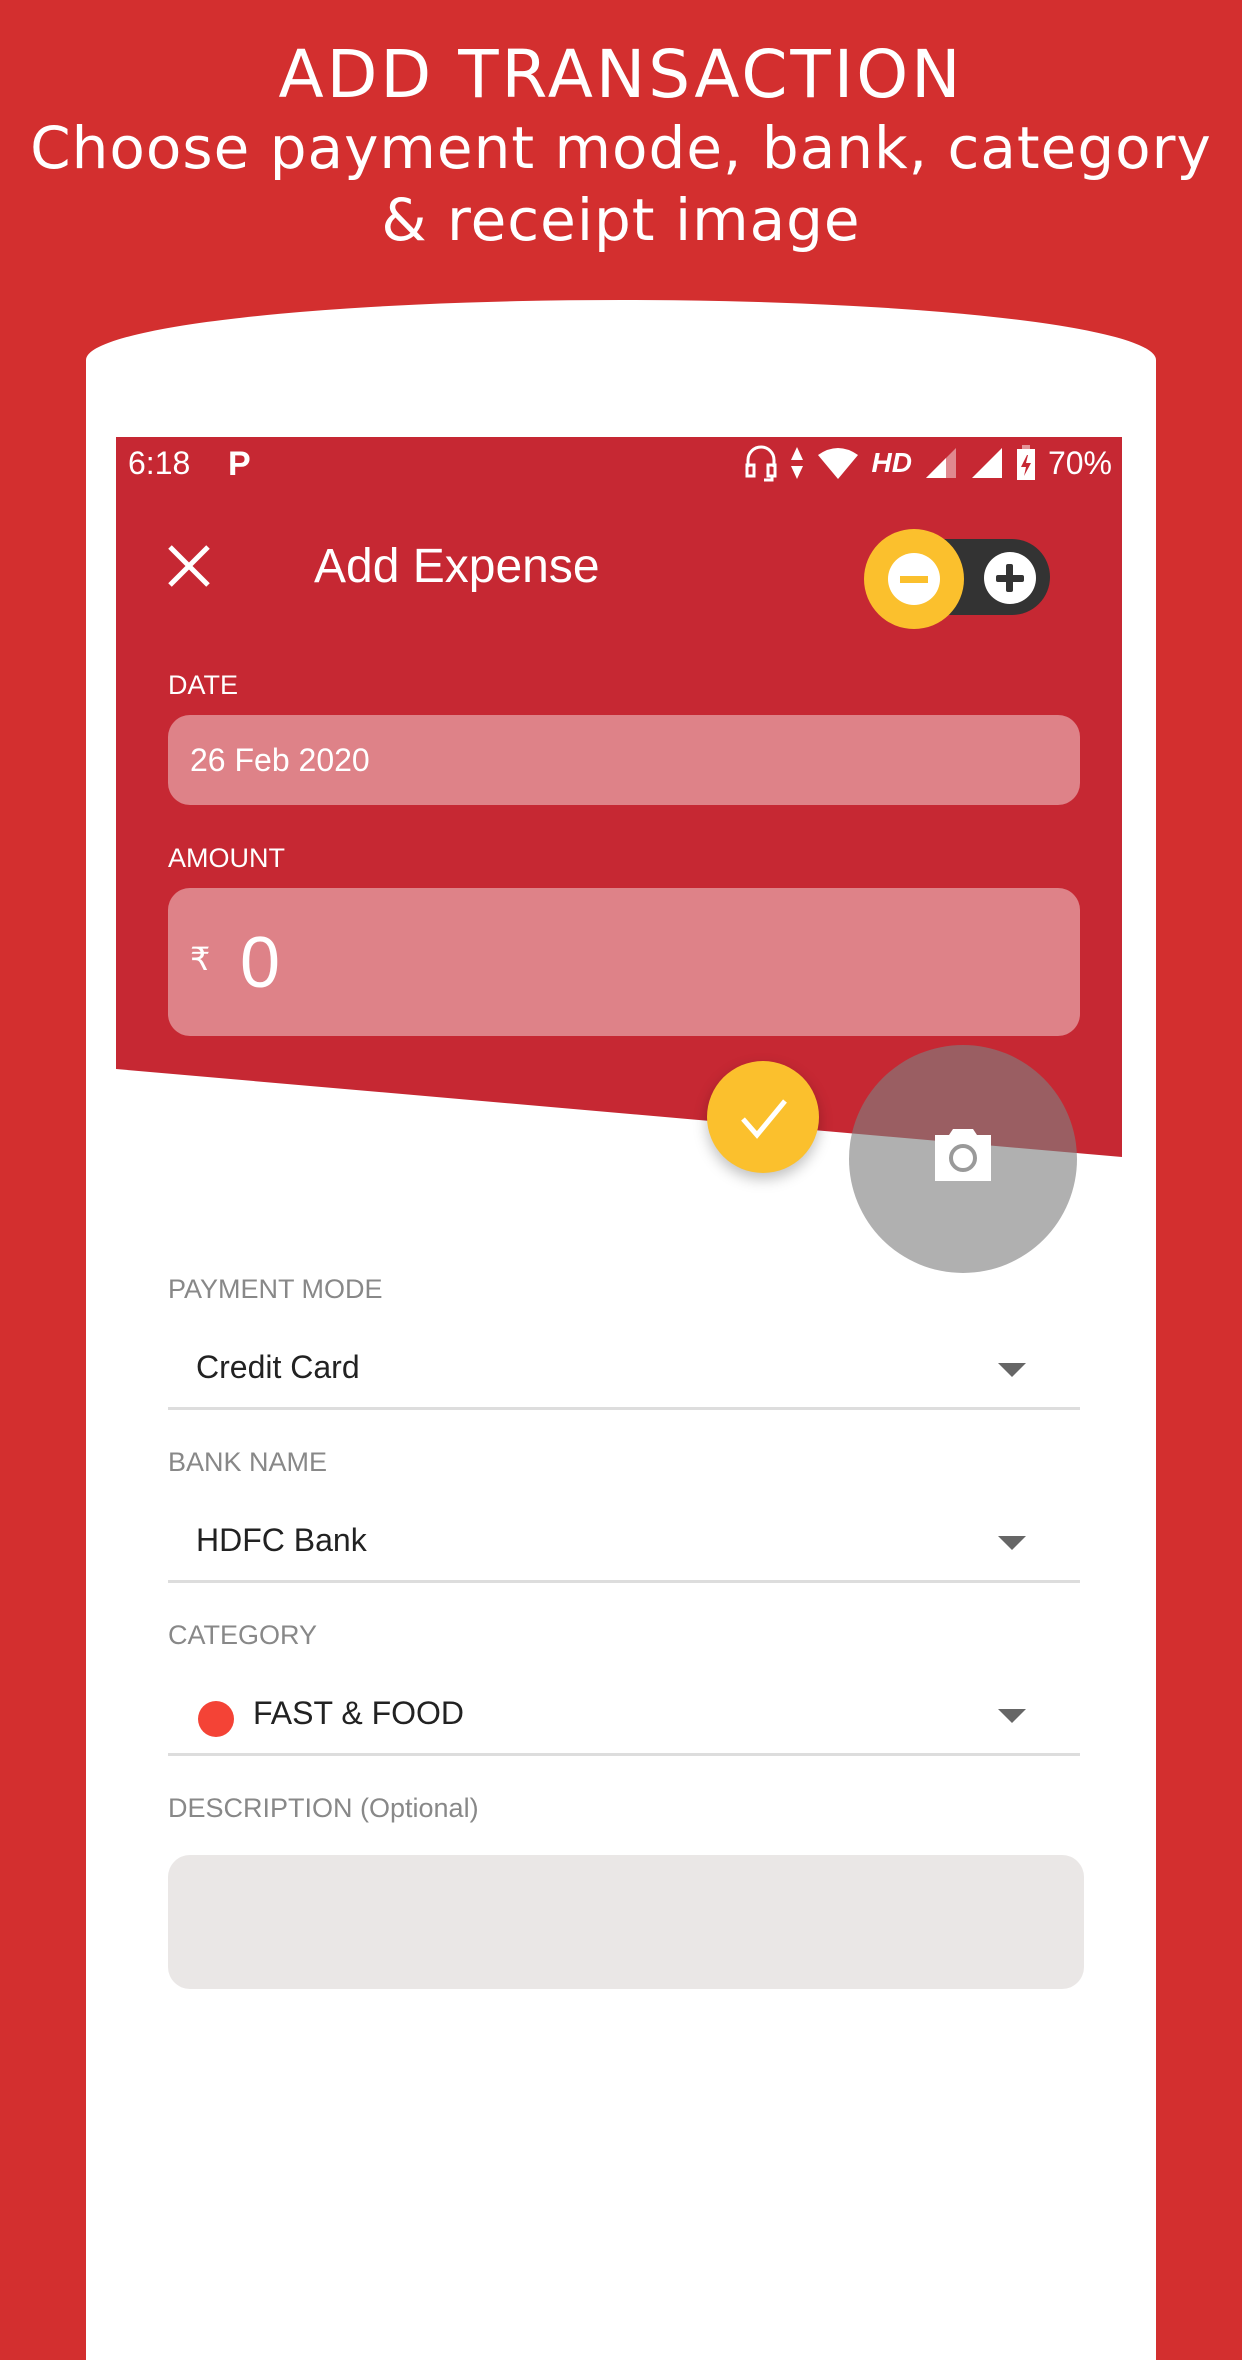 The image size is (1242, 2360). Describe the element at coordinates (260, 963) in the screenshot. I see `amount-value: 0` at that location.